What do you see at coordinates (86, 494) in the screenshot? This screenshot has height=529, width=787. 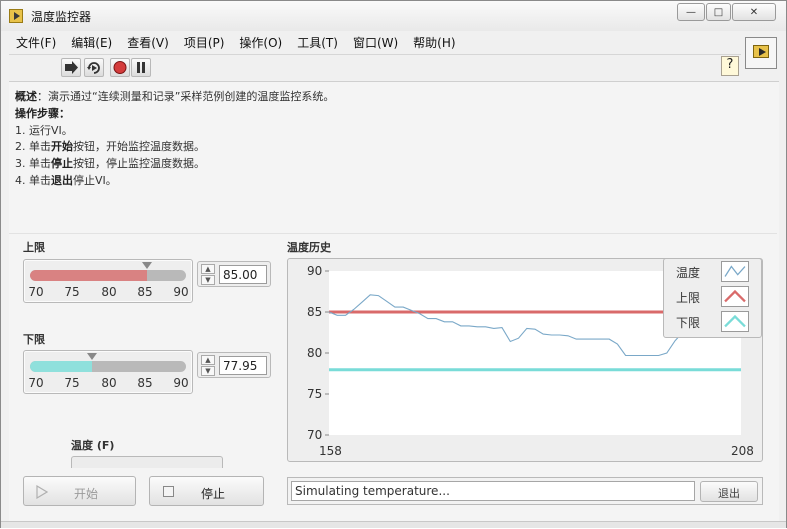 I see `start-button-label: 开始` at bounding box center [86, 494].